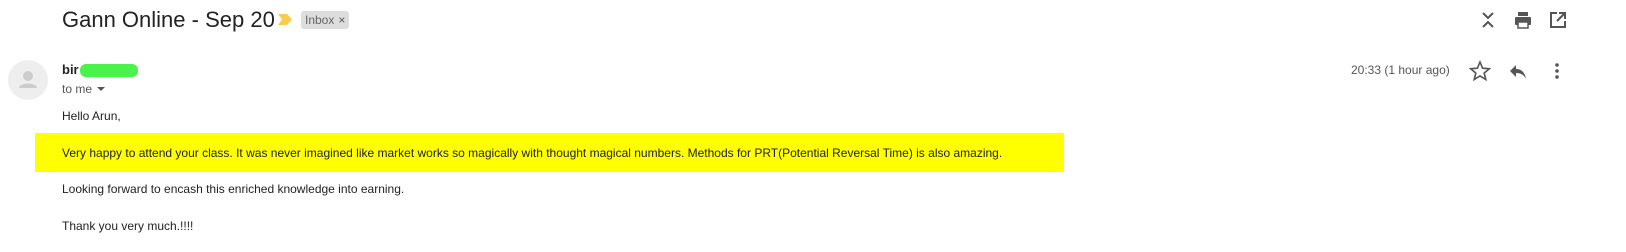 This screenshot has width=1626, height=252. Describe the element at coordinates (1558, 20) in the screenshot. I see `open-in-new-window-icon` at that location.